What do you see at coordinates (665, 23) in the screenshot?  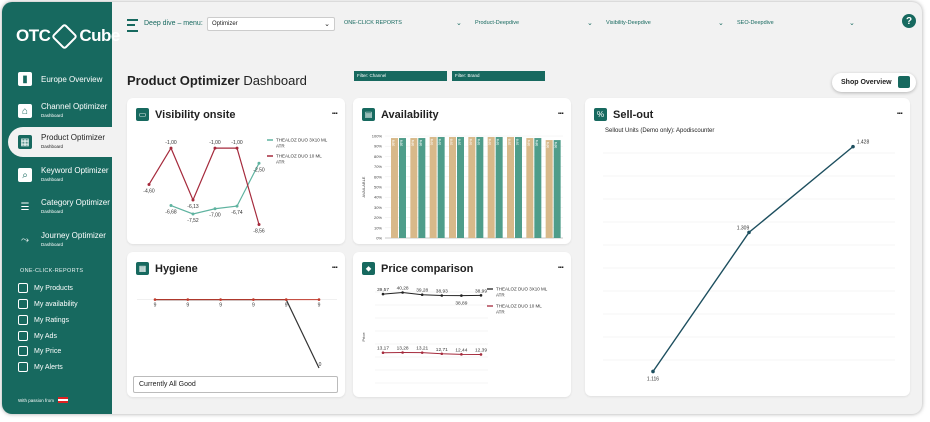 I see `tab-visibility-deepdive: Visibility-Deepdive ⌄` at bounding box center [665, 23].